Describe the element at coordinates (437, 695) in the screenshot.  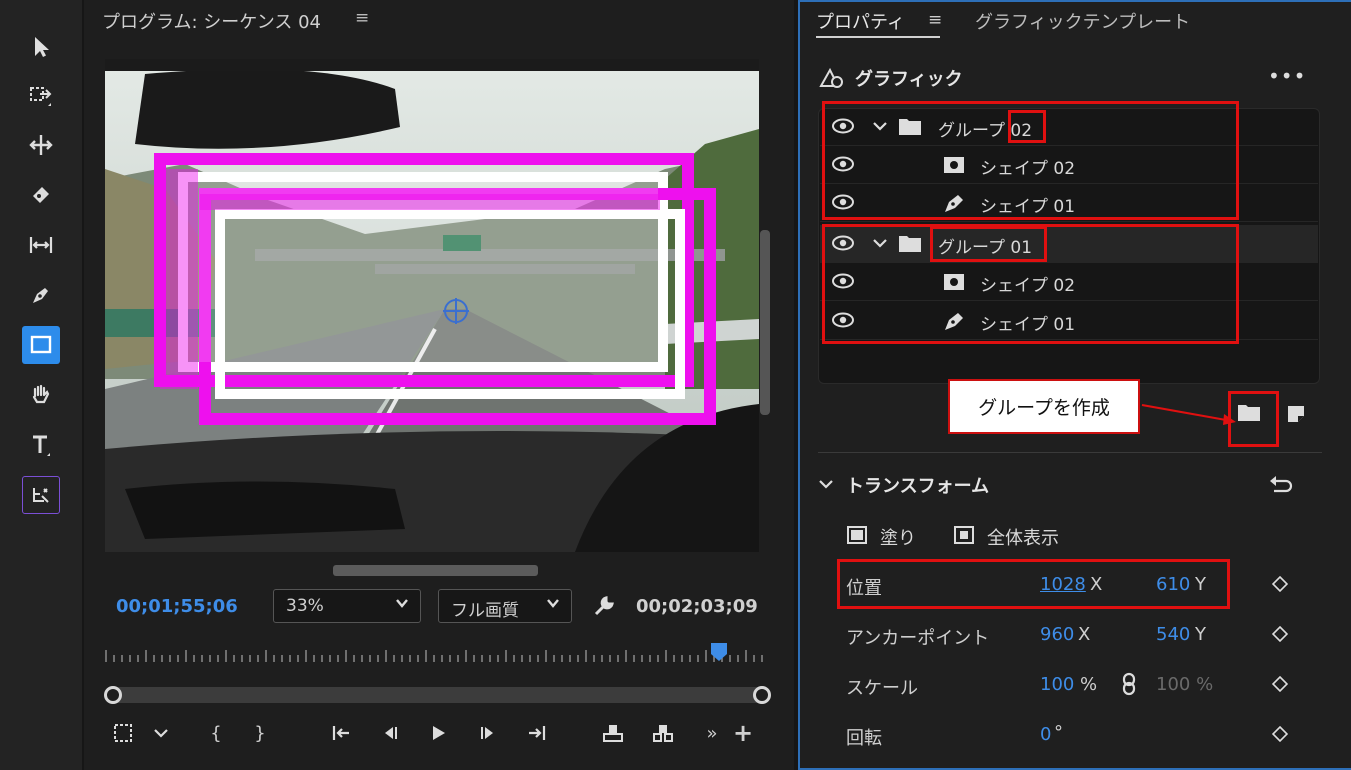
I see `zoom-scrollbar` at that location.